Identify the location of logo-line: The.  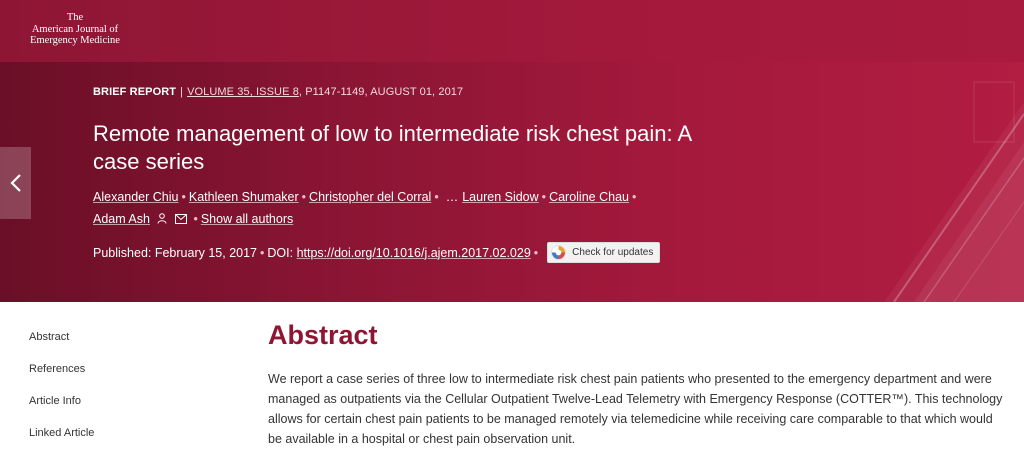
(75, 17).